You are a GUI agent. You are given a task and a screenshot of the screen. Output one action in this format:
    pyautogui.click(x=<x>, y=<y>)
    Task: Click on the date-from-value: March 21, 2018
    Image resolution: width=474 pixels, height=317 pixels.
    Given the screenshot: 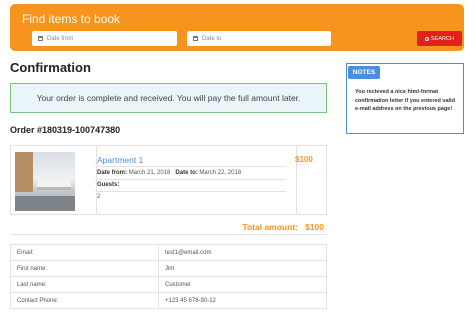 What is the action you would take?
    pyautogui.click(x=149, y=173)
    